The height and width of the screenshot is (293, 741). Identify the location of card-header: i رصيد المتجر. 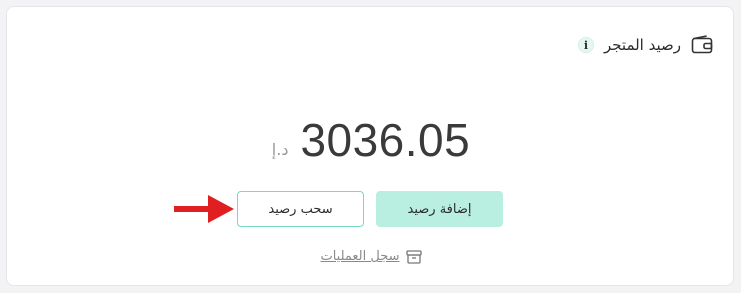
(645, 45).